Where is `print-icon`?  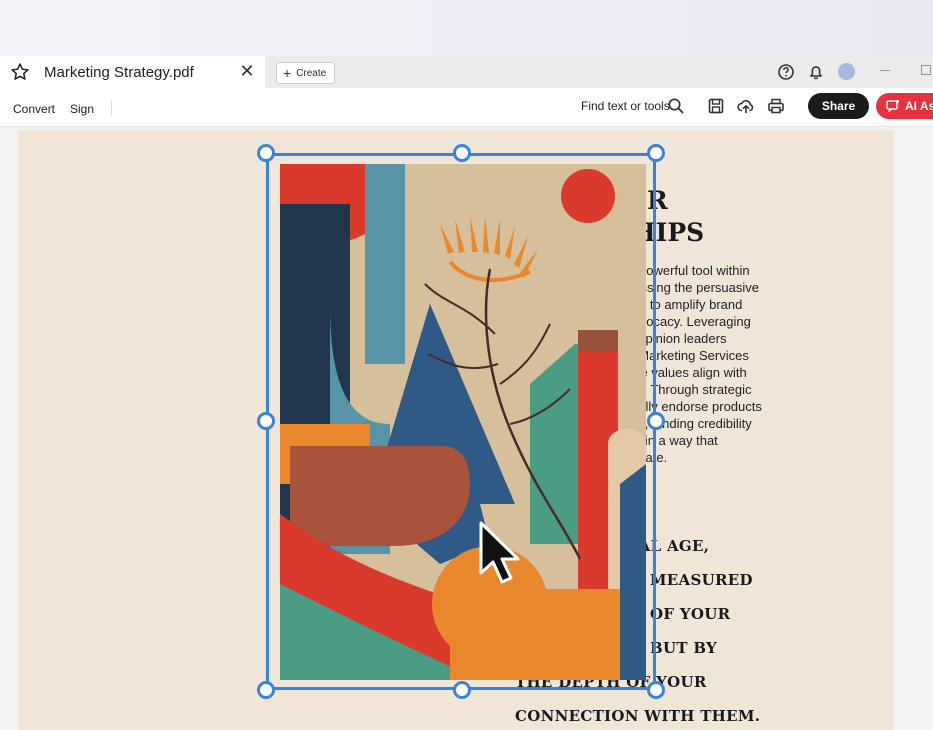 print-icon is located at coordinates (776, 106).